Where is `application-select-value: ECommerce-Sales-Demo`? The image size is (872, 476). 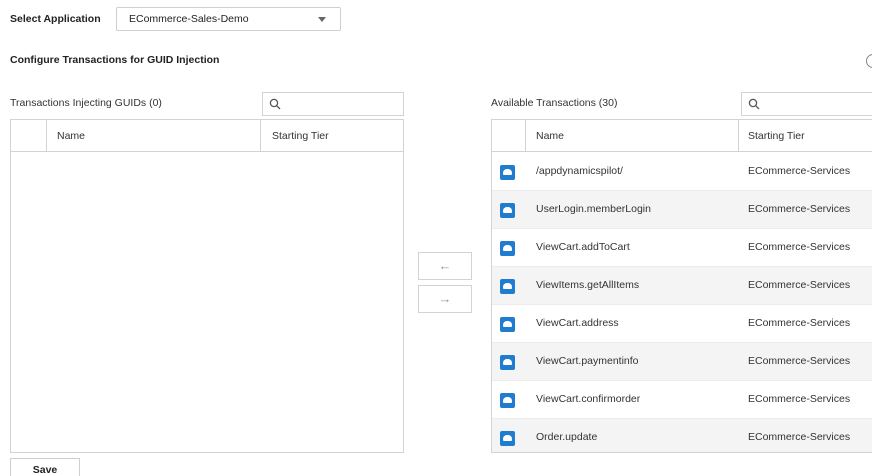
application-select-value: ECommerce-Sales-Demo is located at coordinates (189, 19).